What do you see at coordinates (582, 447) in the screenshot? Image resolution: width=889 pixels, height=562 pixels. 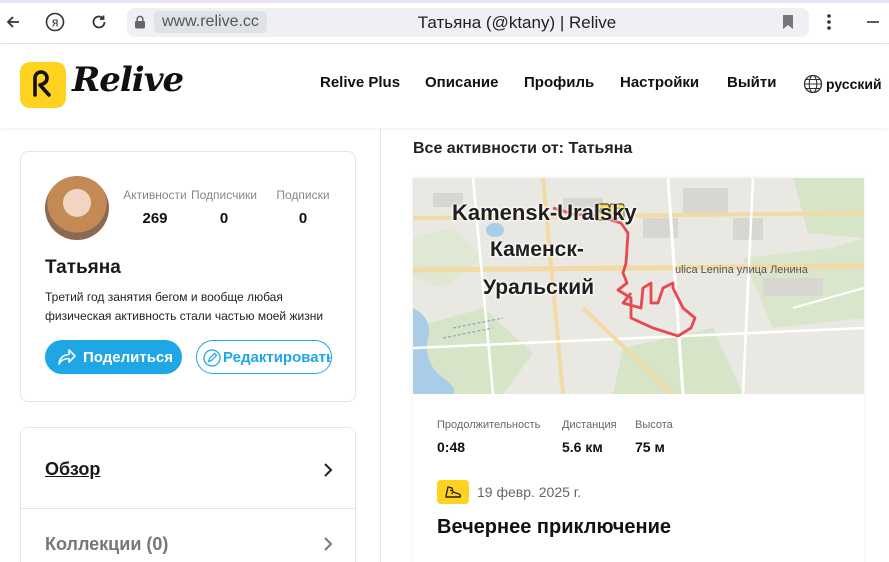 I see `metric-value: 5.6 км` at bounding box center [582, 447].